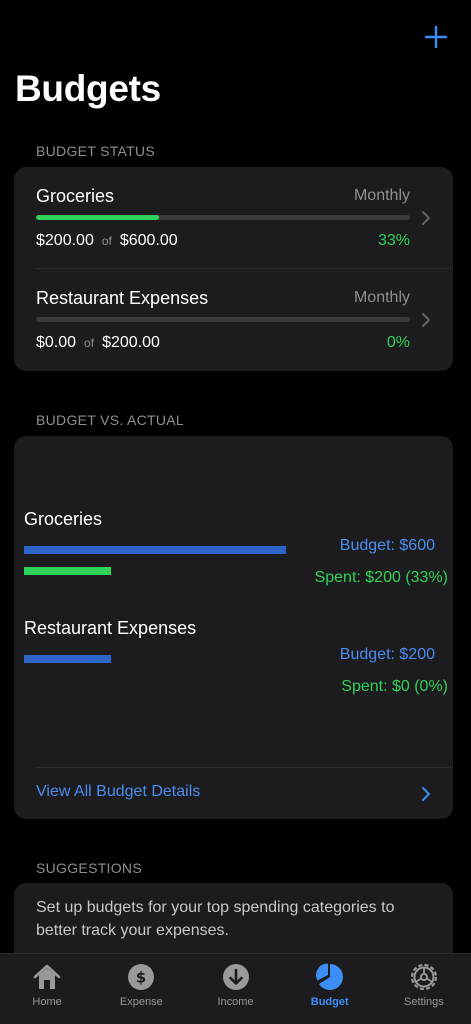 The height and width of the screenshot is (1024, 471). What do you see at coordinates (98, 217) in the screenshot?
I see `progress-fill` at bounding box center [98, 217].